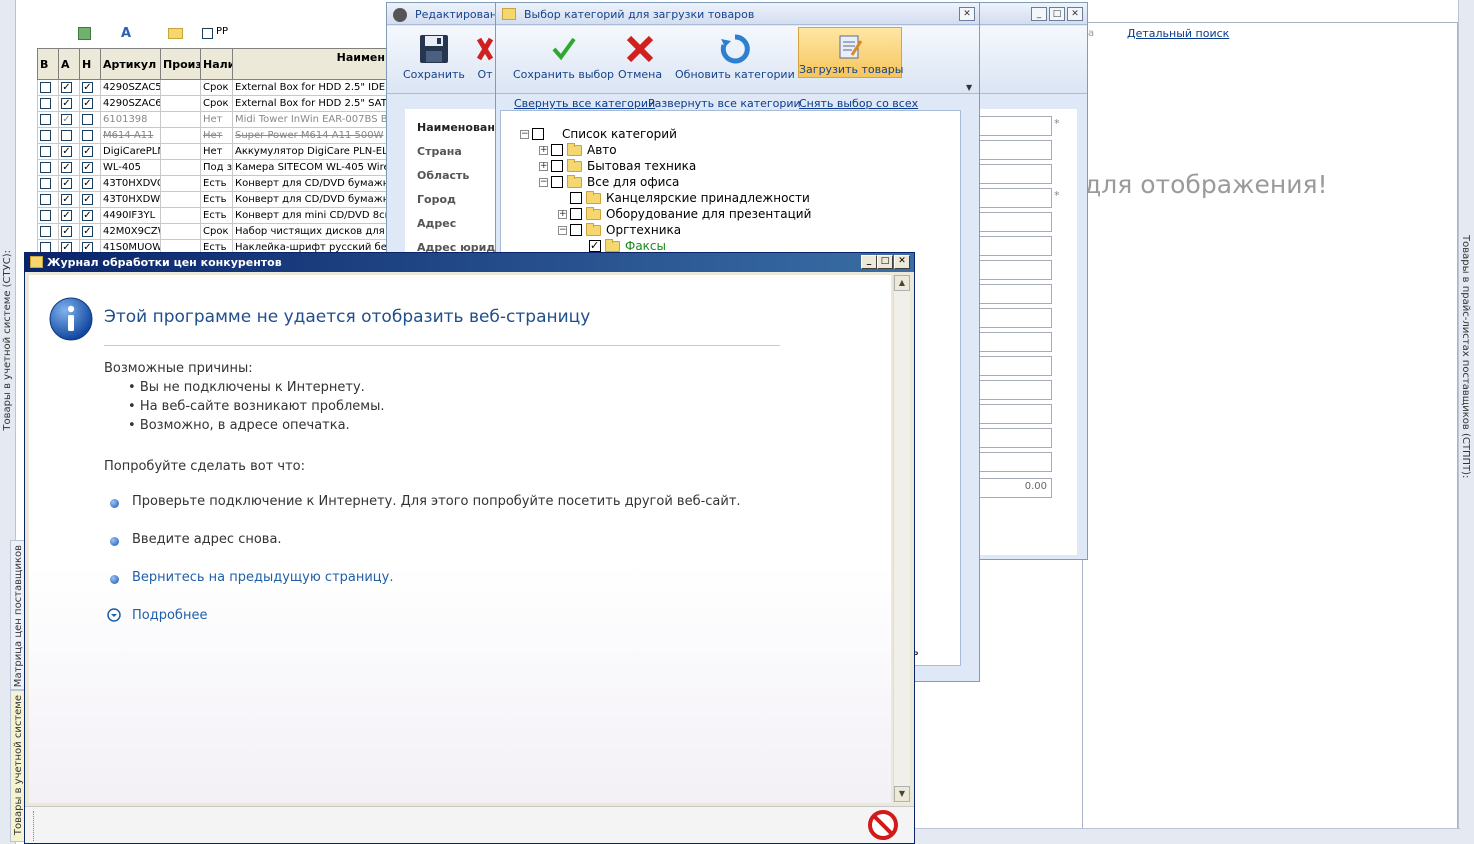  What do you see at coordinates (609, 181) in the screenshot?
I see `tree-item: − Все для офиса` at bounding box center [609, 181].